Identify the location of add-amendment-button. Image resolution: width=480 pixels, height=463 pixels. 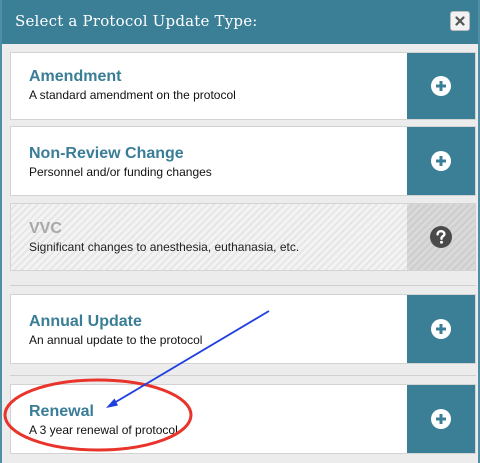
(441, 86).